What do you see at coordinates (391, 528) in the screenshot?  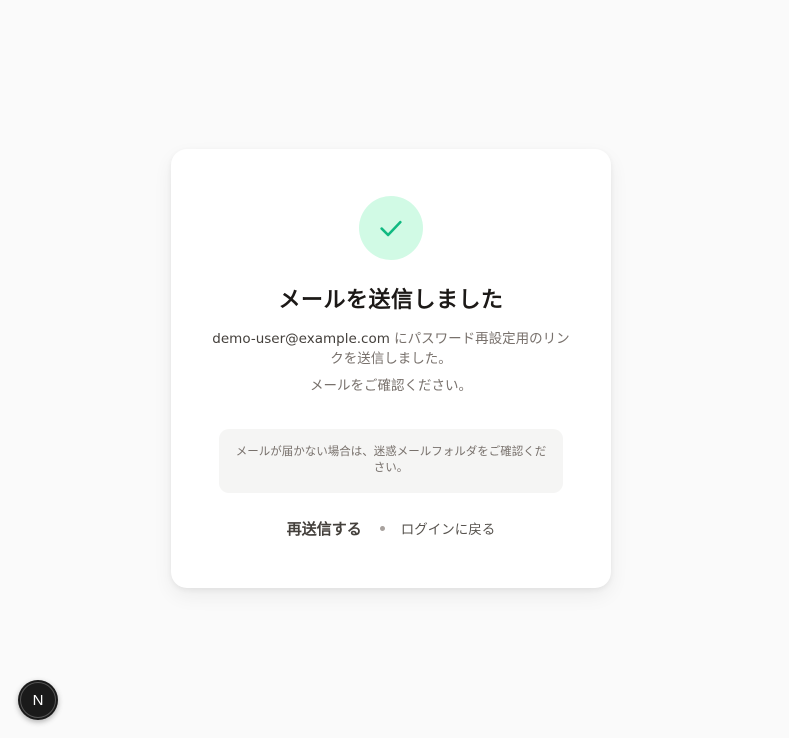 I see `actions-row: 再送信する ログインに戻る` at bounding box center [391, 528].